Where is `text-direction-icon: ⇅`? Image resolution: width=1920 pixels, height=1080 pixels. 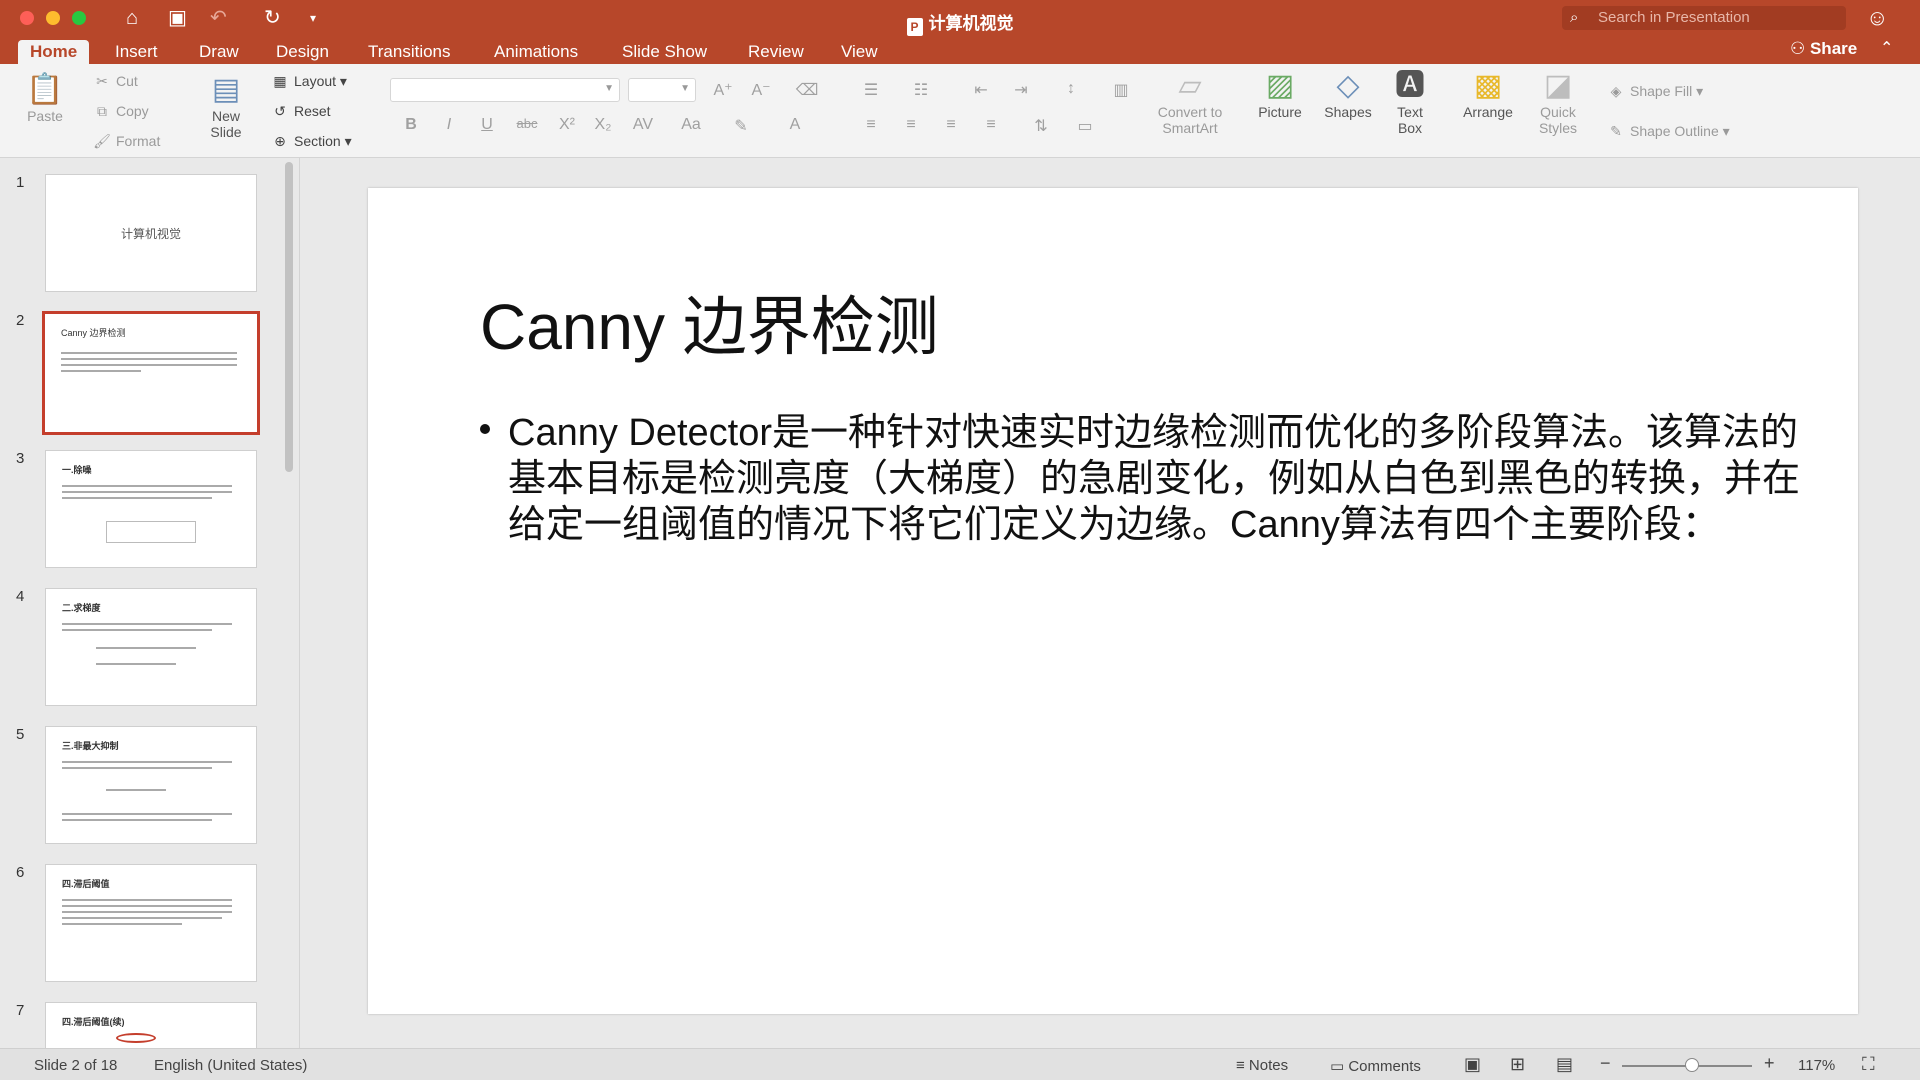 text-direction-icon: ⇅ is located at coordinates (1041, 126).